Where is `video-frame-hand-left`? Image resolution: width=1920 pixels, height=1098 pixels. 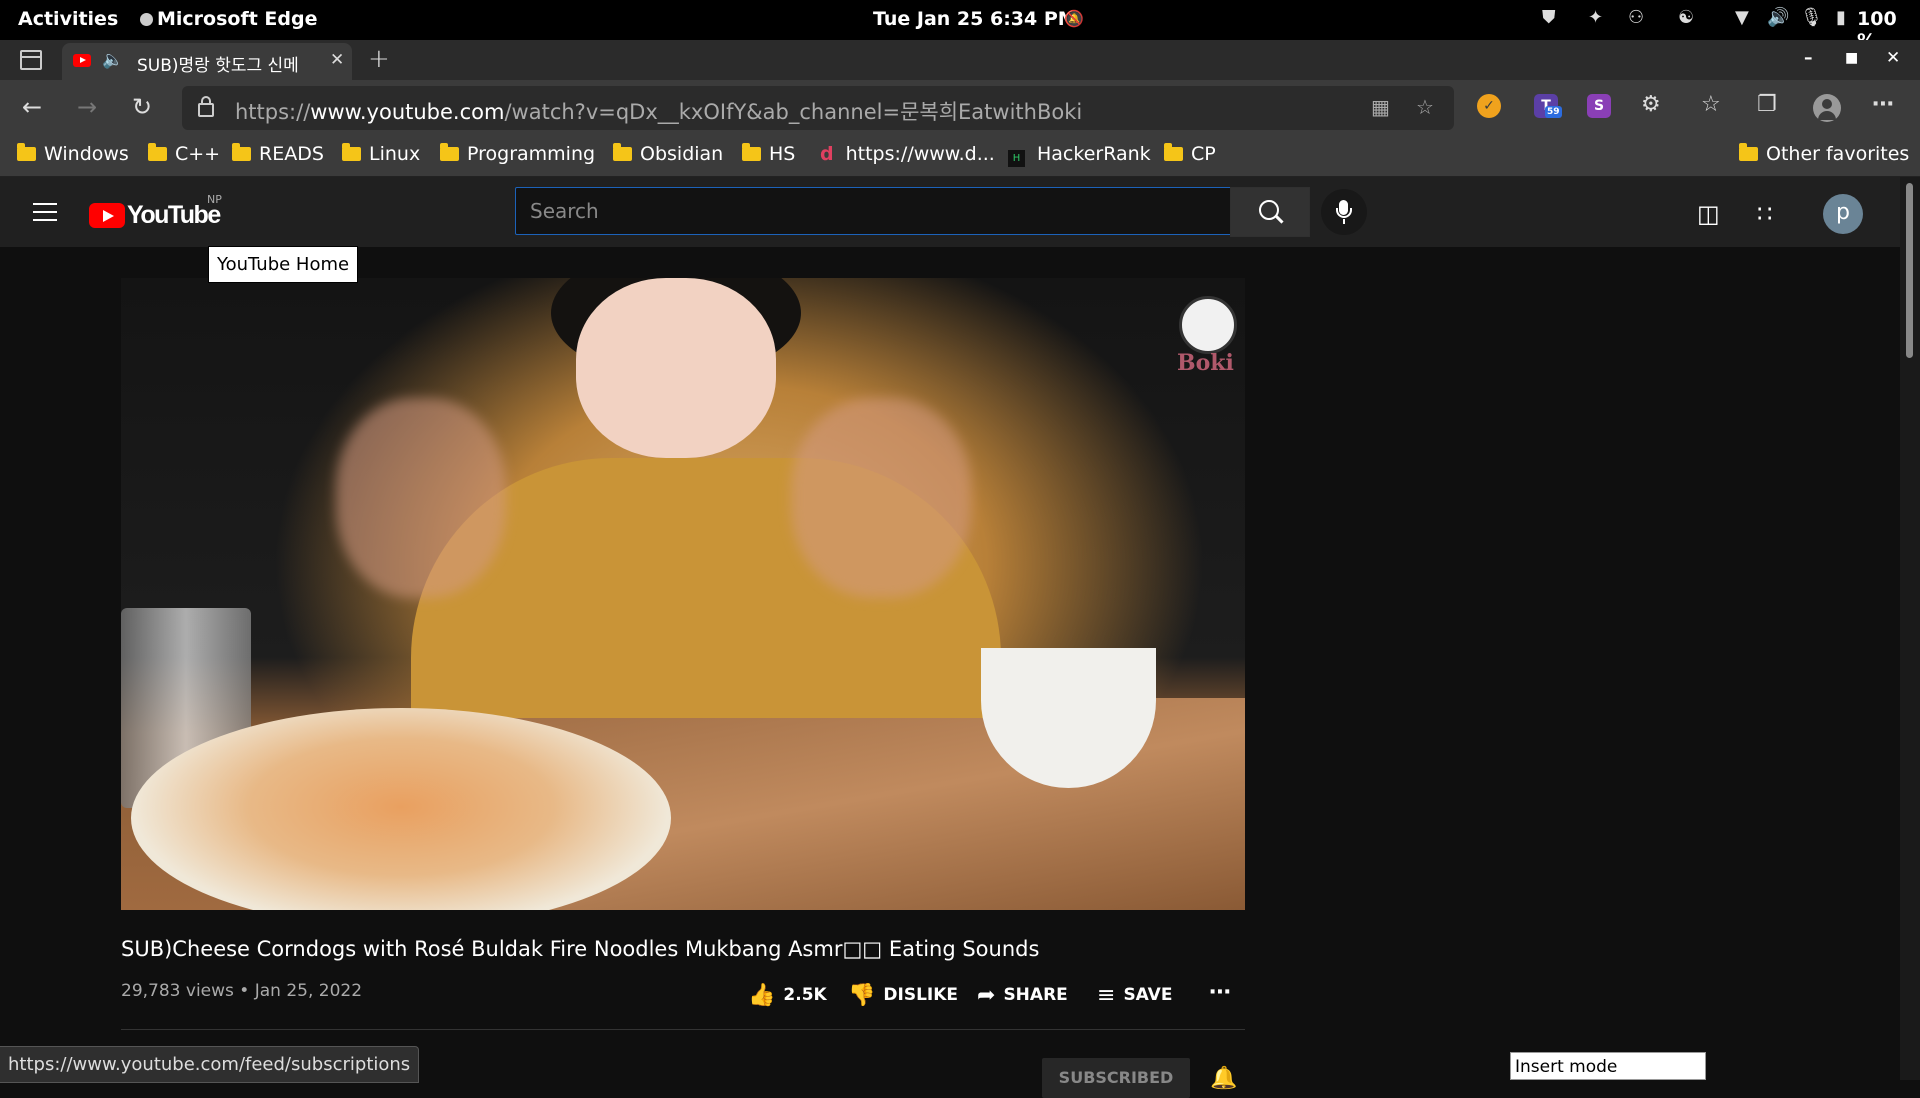 video-frame-hand-left is located at coordinates (421, 498).